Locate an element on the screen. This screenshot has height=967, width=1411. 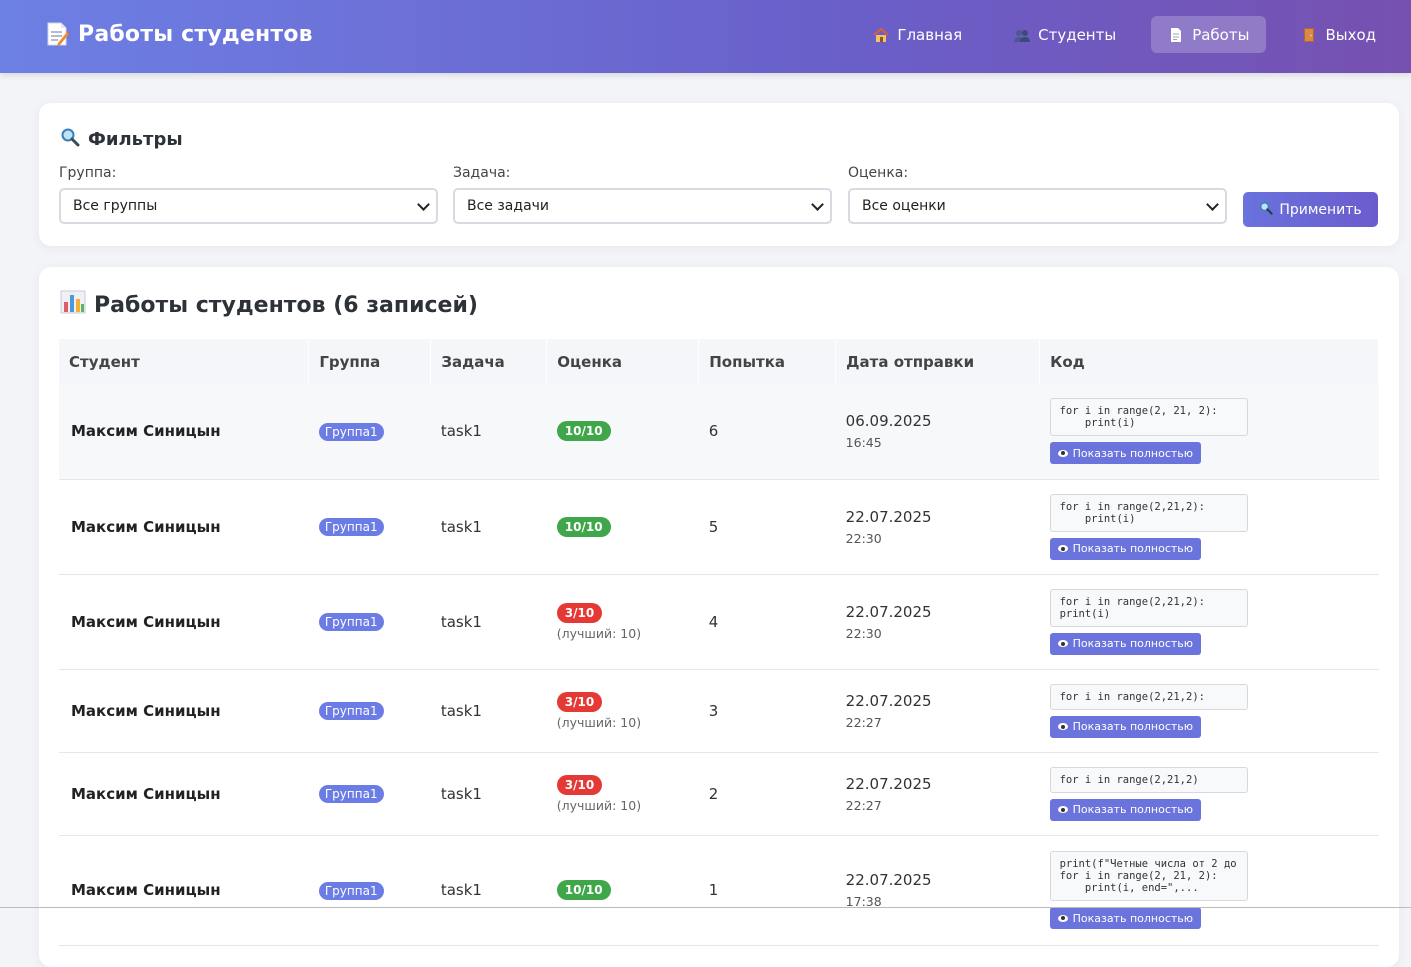
task-filter-label: Задача: is located at coordinates (482, 173).